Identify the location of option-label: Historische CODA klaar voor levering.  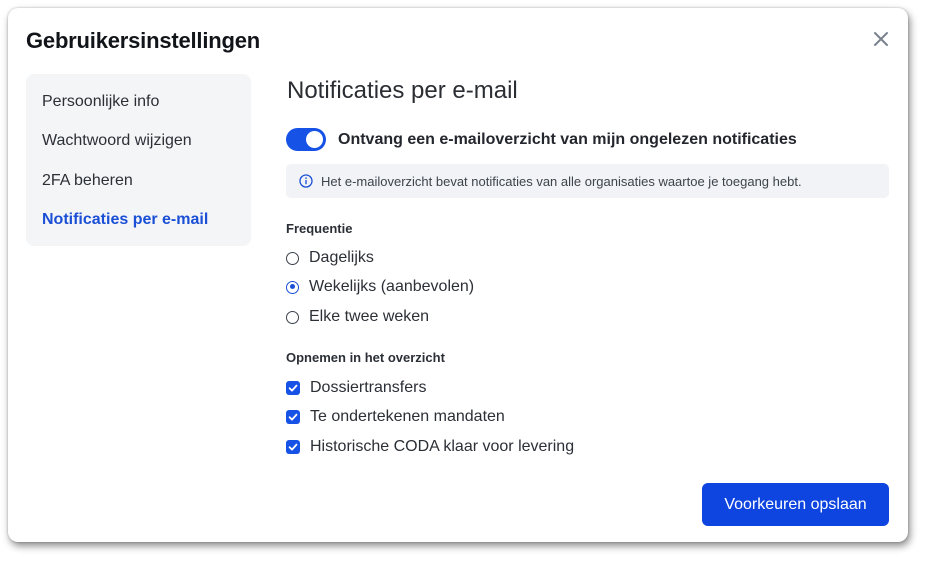
(442, 446).